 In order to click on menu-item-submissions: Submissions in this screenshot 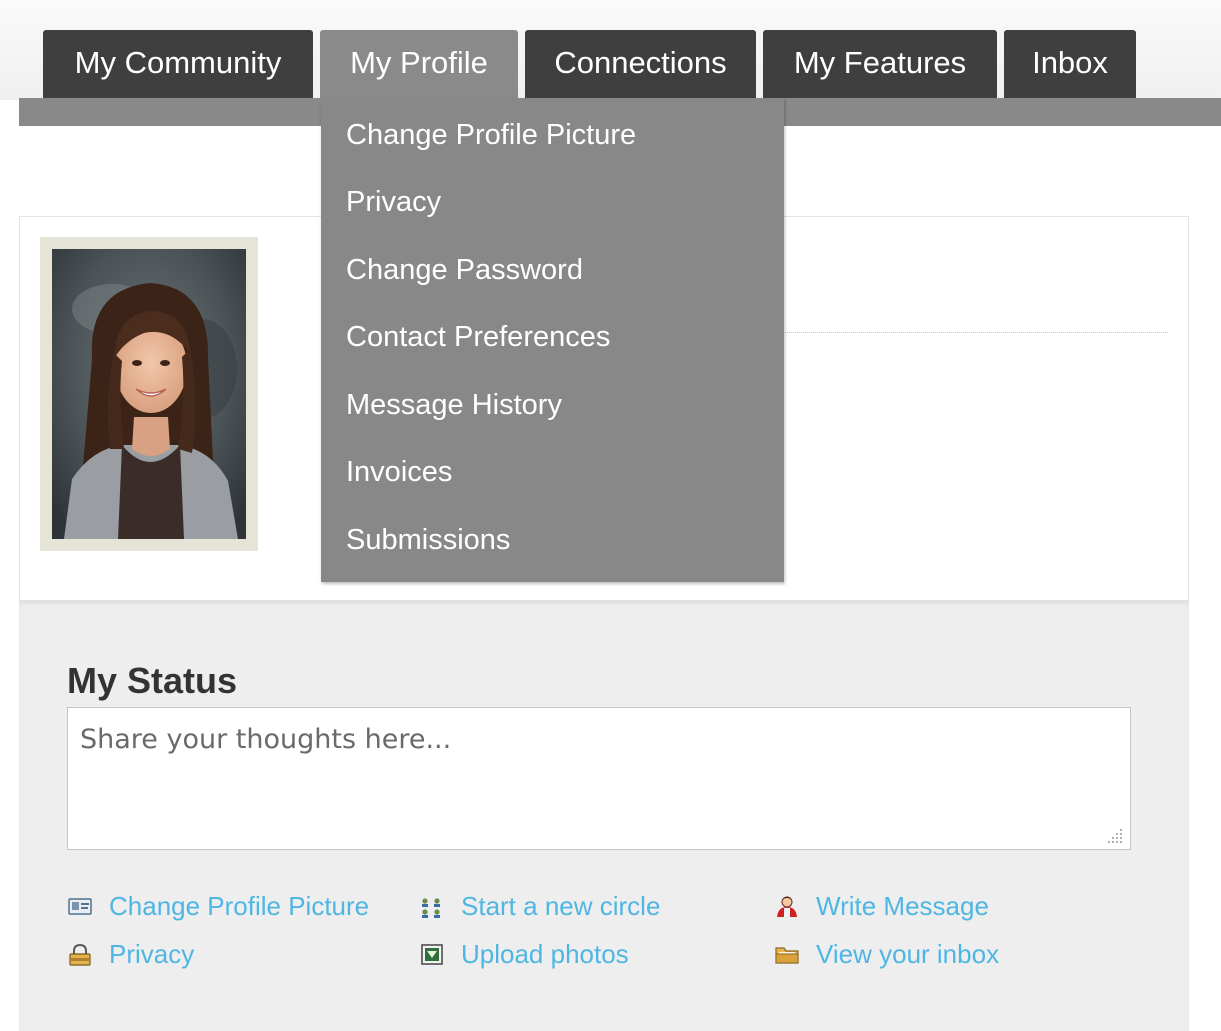, I will do `click(428, 540)`.